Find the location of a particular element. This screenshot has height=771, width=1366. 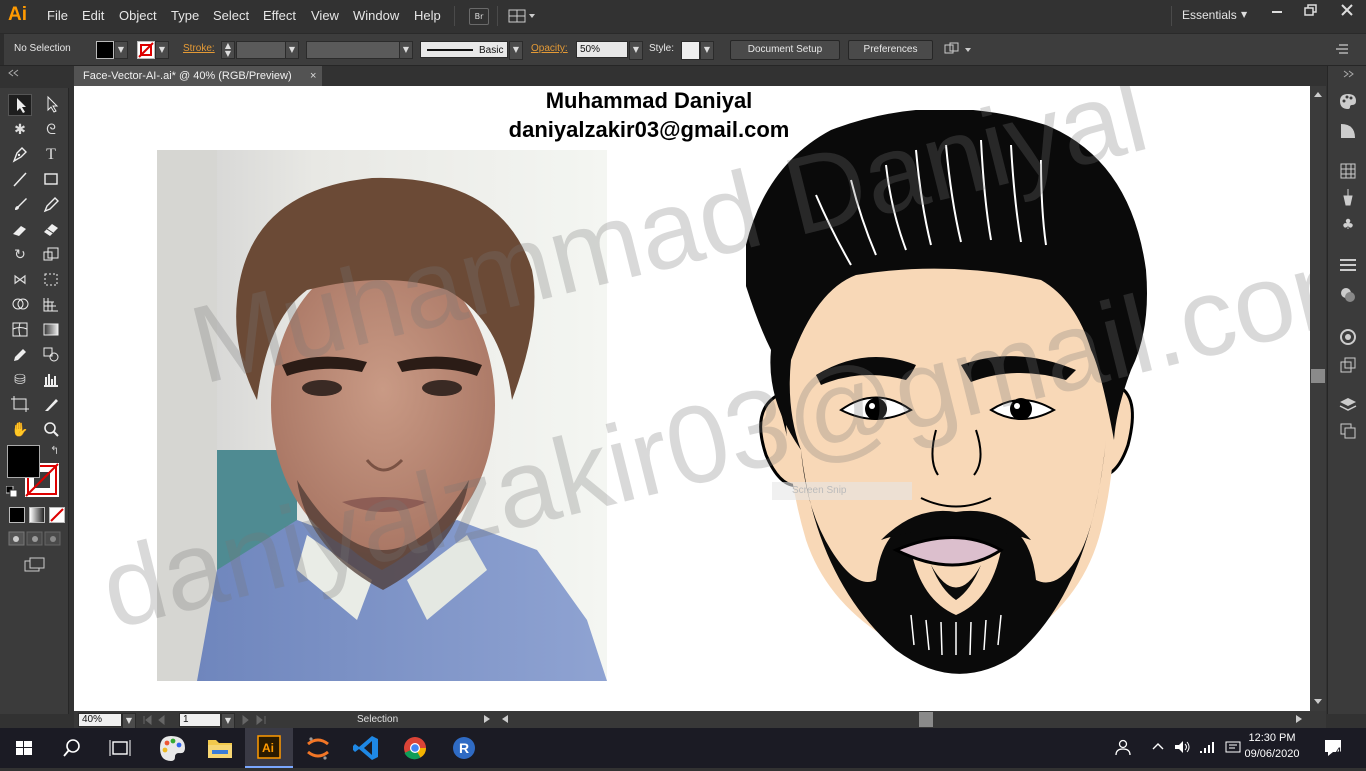

rotate-tool: ↻ is located at coordinates (20, 255).